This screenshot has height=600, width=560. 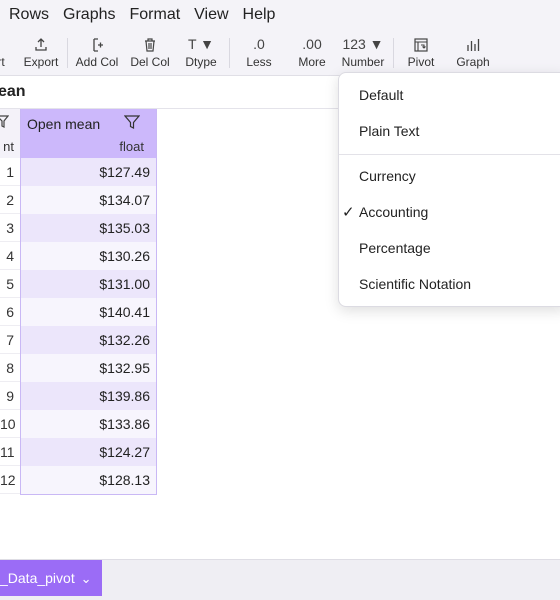 I want to click on sheet-tab-active: _Data_pivot ⌄, so click(x=51, y=578).